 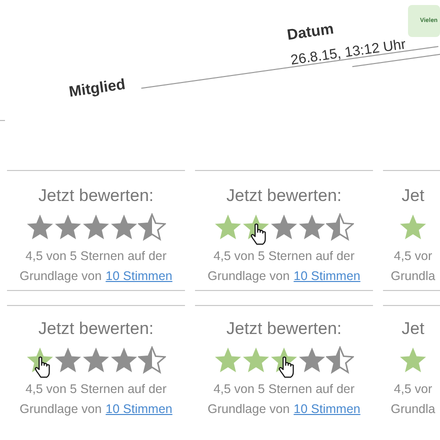 I want to click on date-label: Datum, so click(x=311, y=32).